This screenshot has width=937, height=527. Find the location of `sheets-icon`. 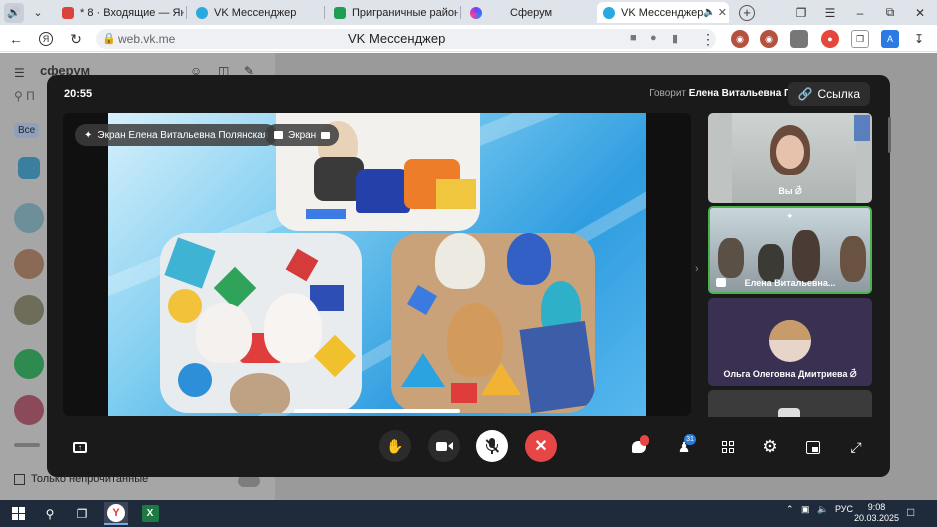

sheets-icon is located at coordinates (340, 12).